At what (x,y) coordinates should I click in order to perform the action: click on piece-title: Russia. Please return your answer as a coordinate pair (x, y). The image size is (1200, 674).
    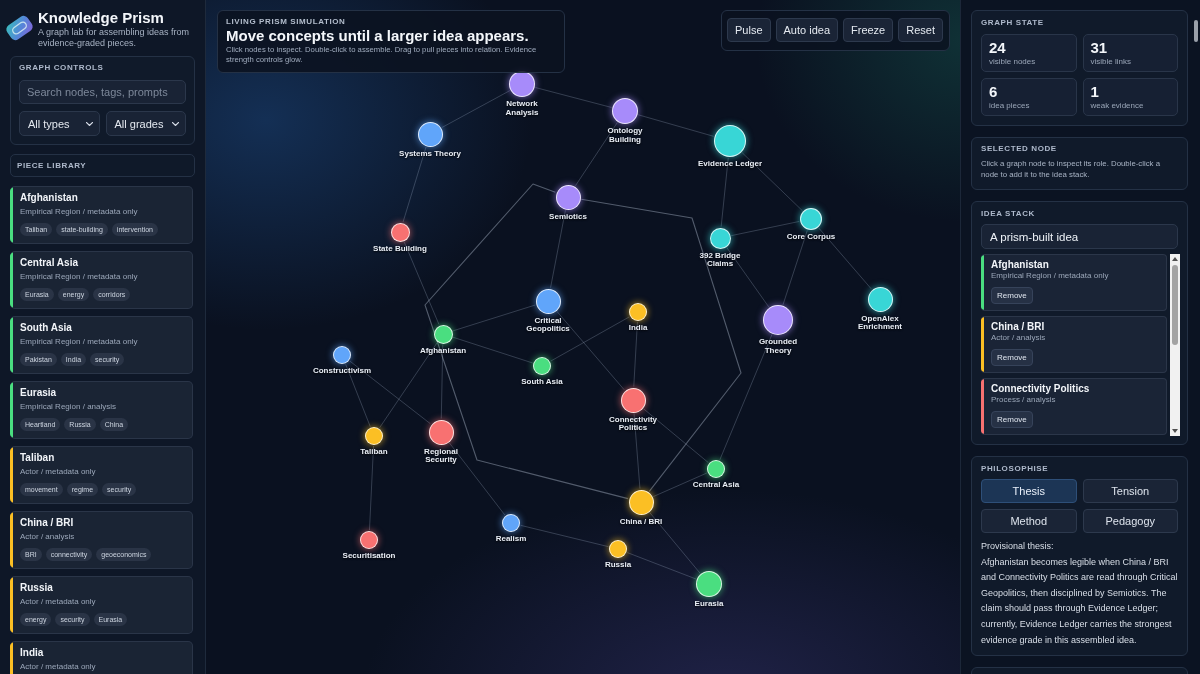
    Looking at the image, I should click on (36, 588).